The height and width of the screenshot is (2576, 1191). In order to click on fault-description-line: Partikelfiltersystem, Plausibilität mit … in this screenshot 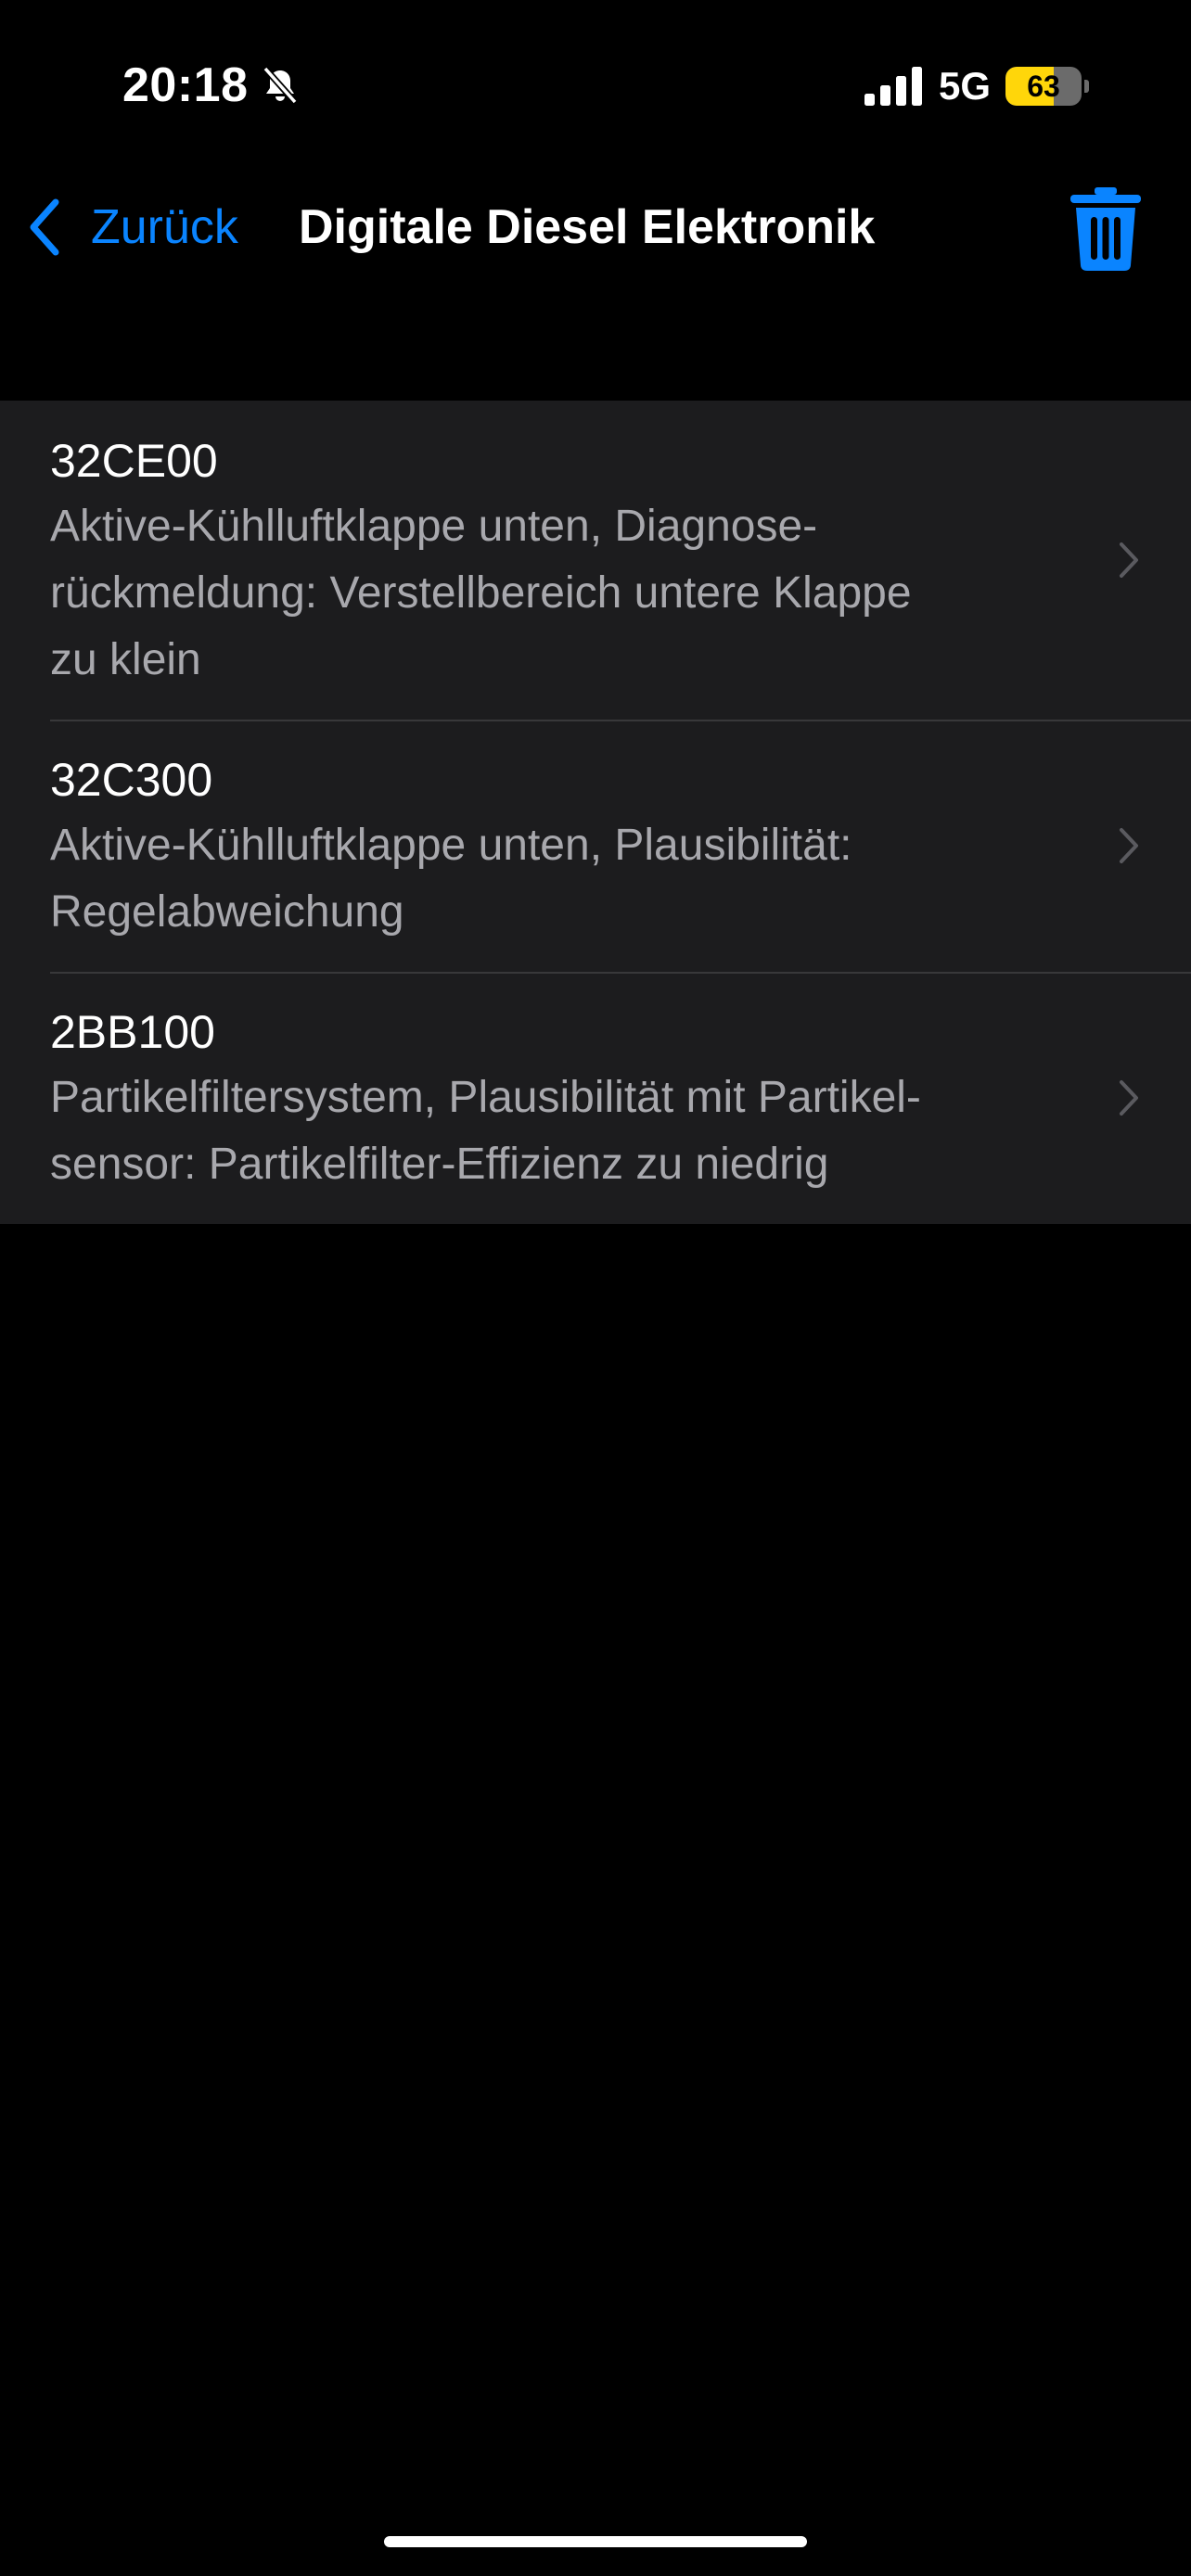, I will do `click(486, 1097)`.